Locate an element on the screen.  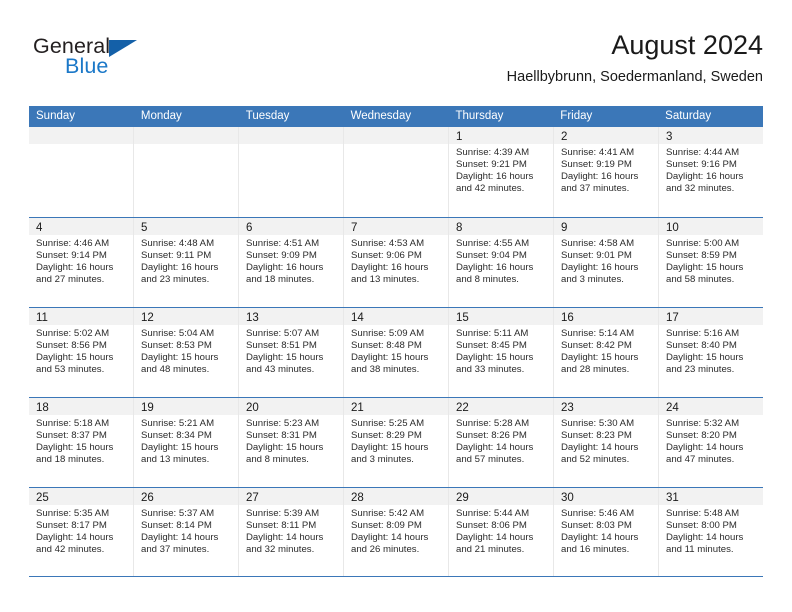
date-number: 19 is located at coordinates (147, 408).